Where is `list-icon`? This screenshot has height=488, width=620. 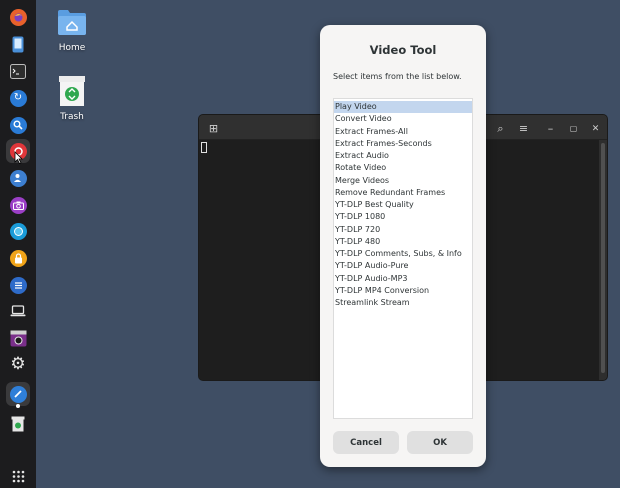
list-icon is located at coordinates (18, 285).